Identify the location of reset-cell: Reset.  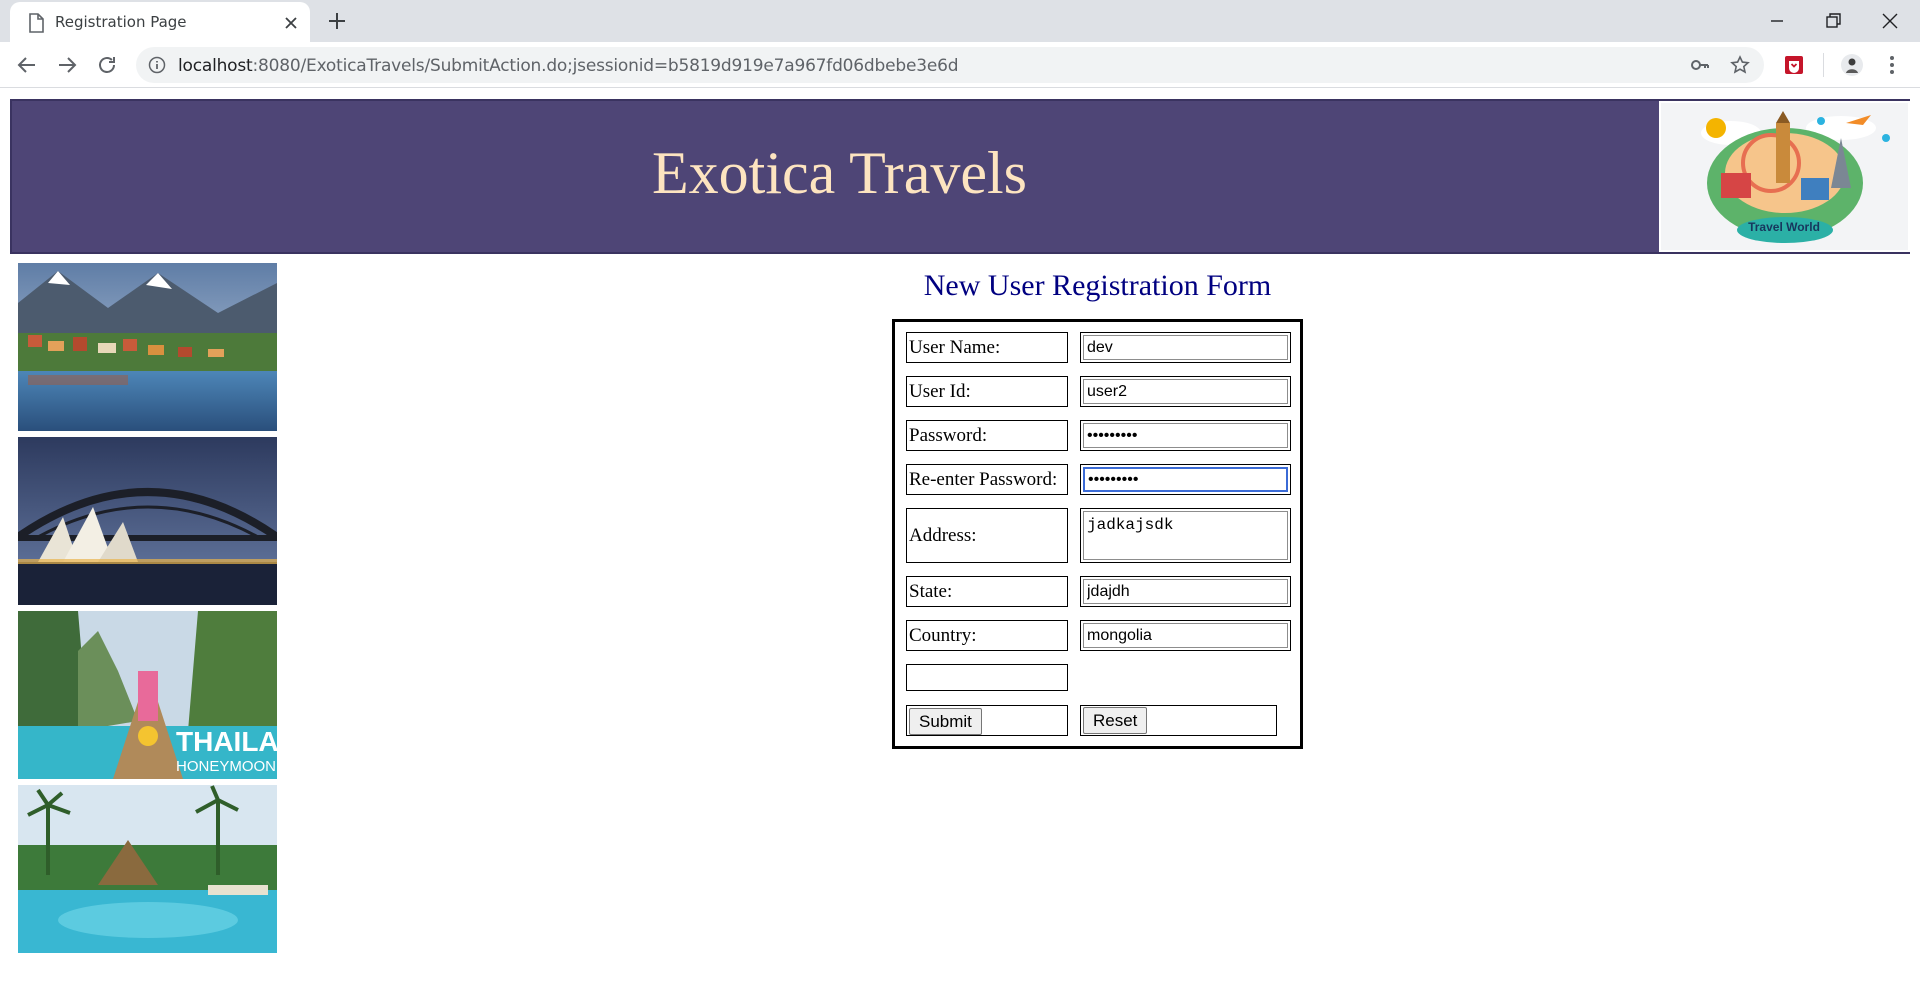
(1178, 720).